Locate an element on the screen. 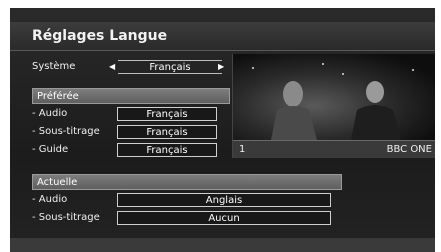 The image size is (441, 252). preferred-audio-field: Français is located at coordinates (167, 114).